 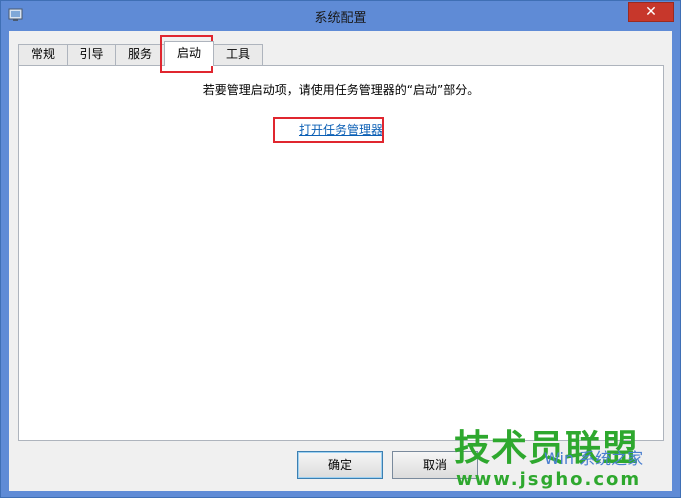 What do you see at coordinates (140, 54) in the screenshot?
I see `tab-services: 服务` at bounding box center [140, 54].